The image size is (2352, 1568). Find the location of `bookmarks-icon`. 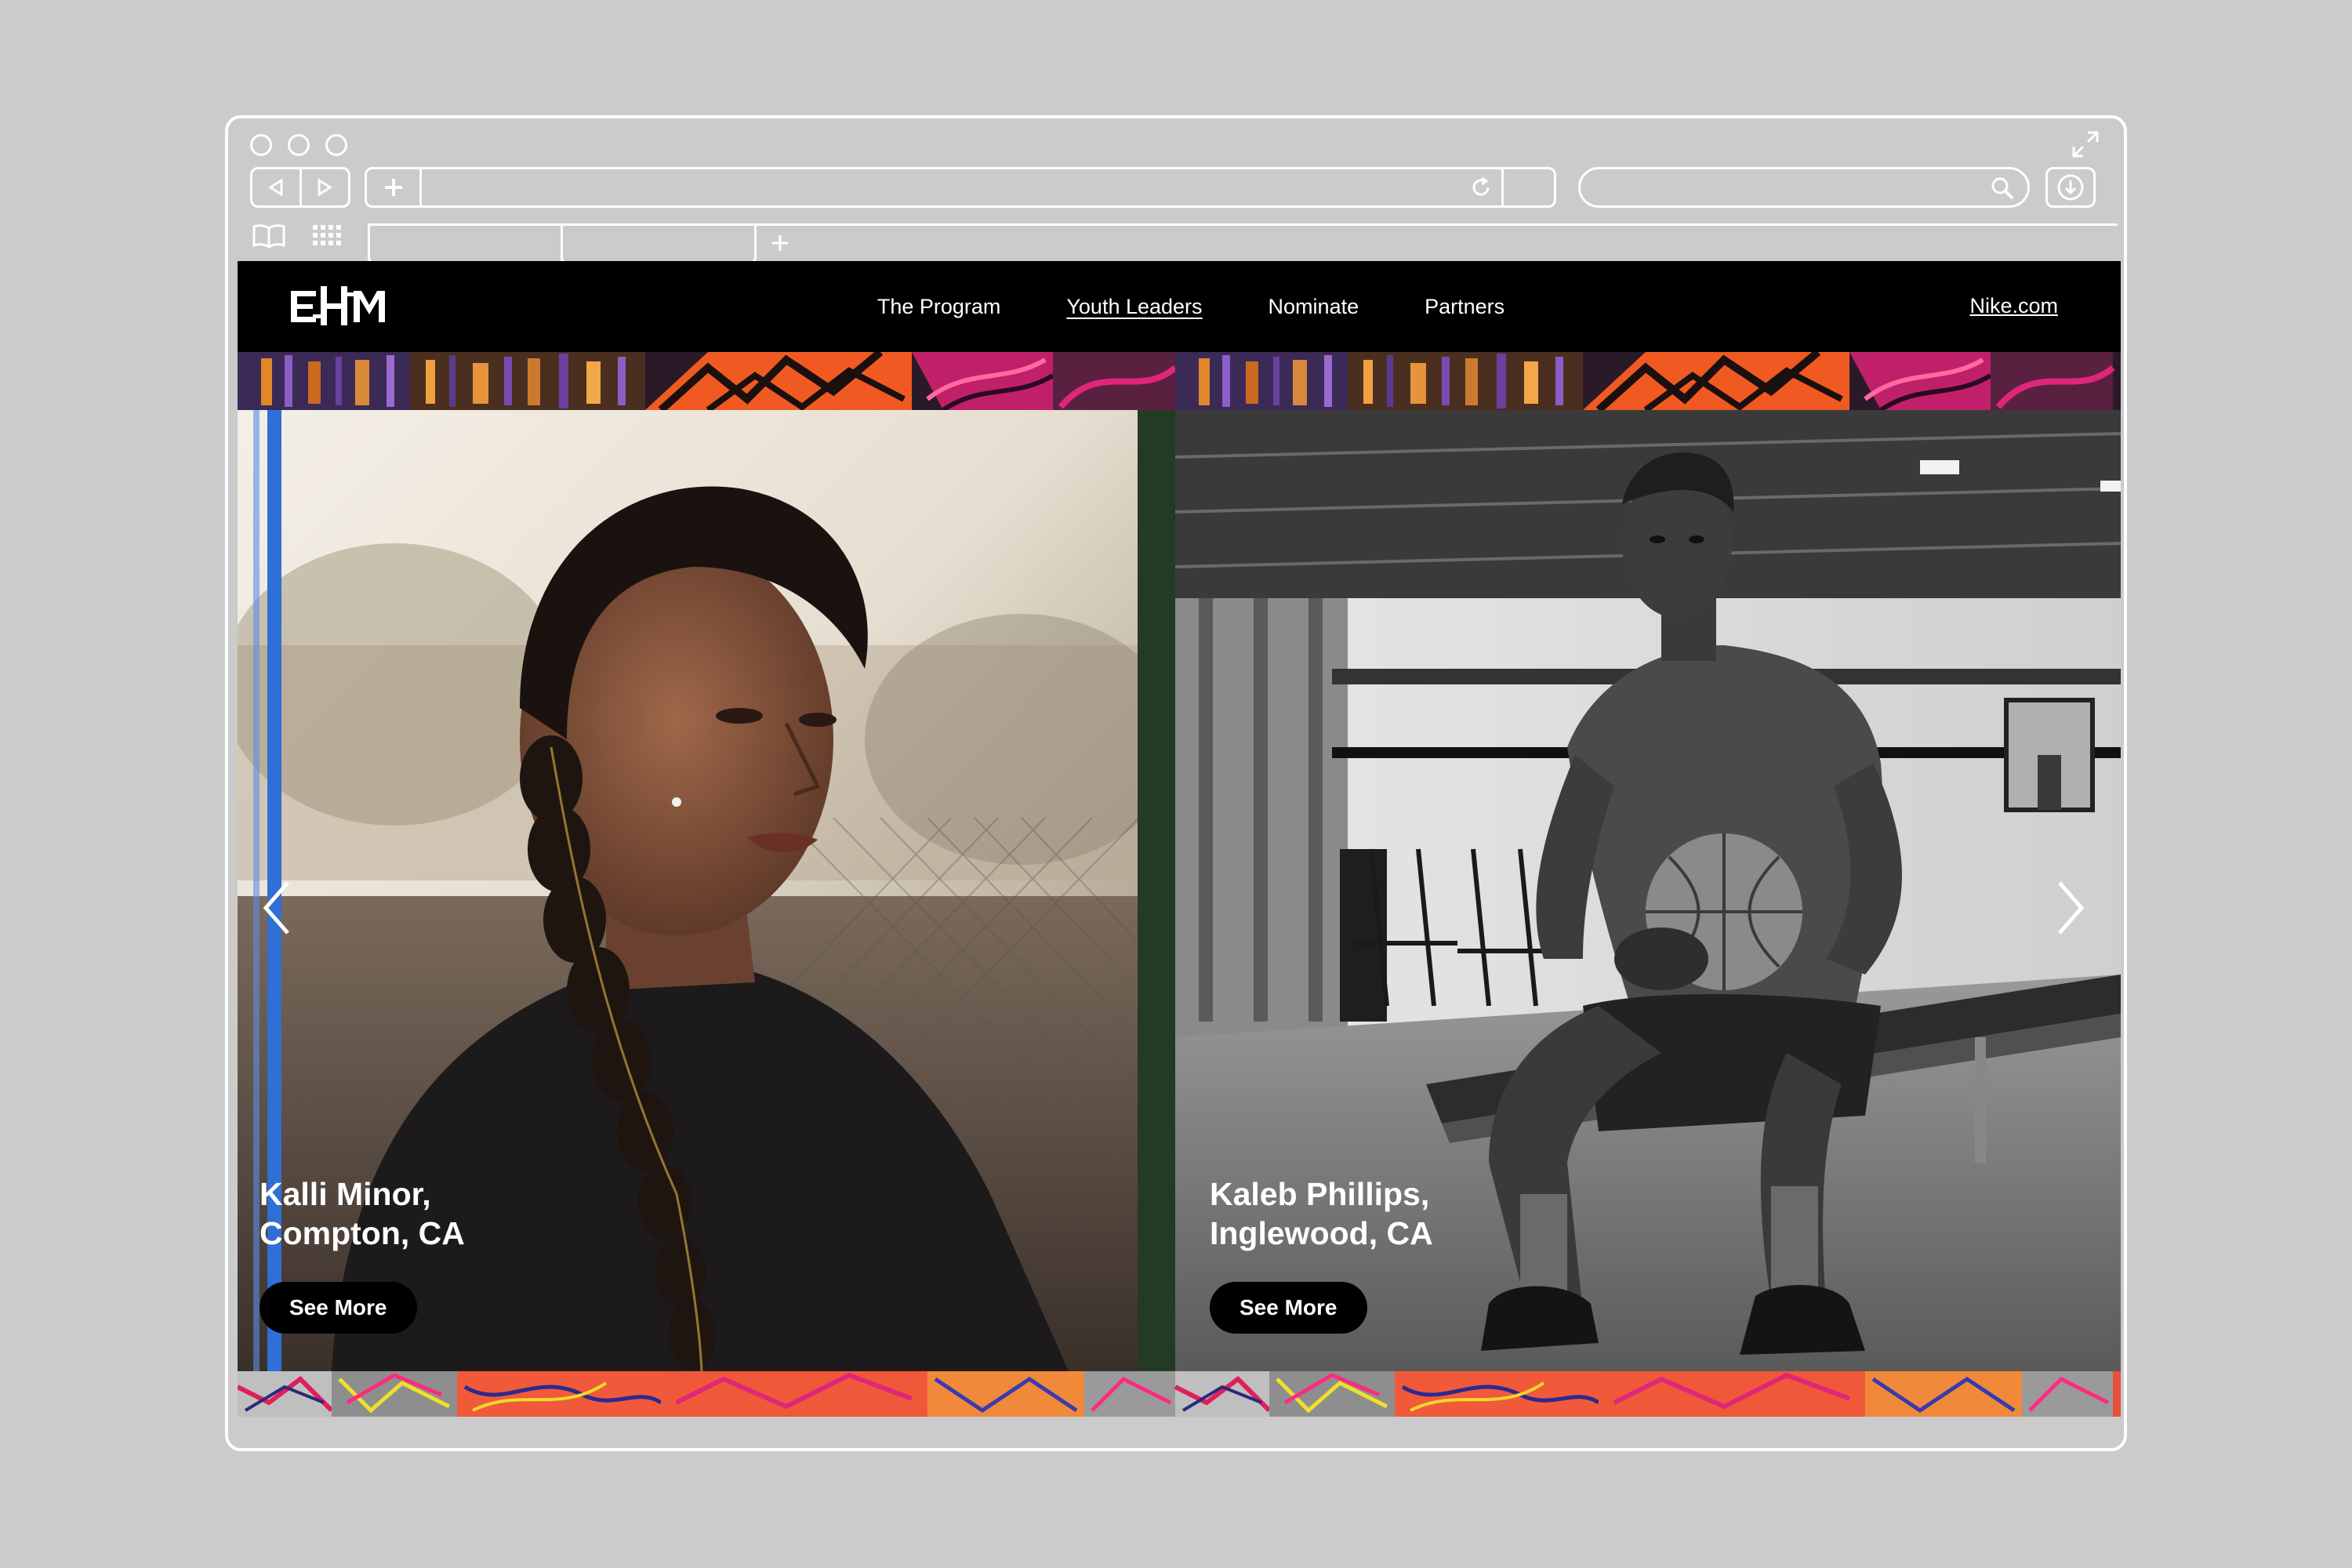

bookmarks-icon is located at coordinates (269, 236).